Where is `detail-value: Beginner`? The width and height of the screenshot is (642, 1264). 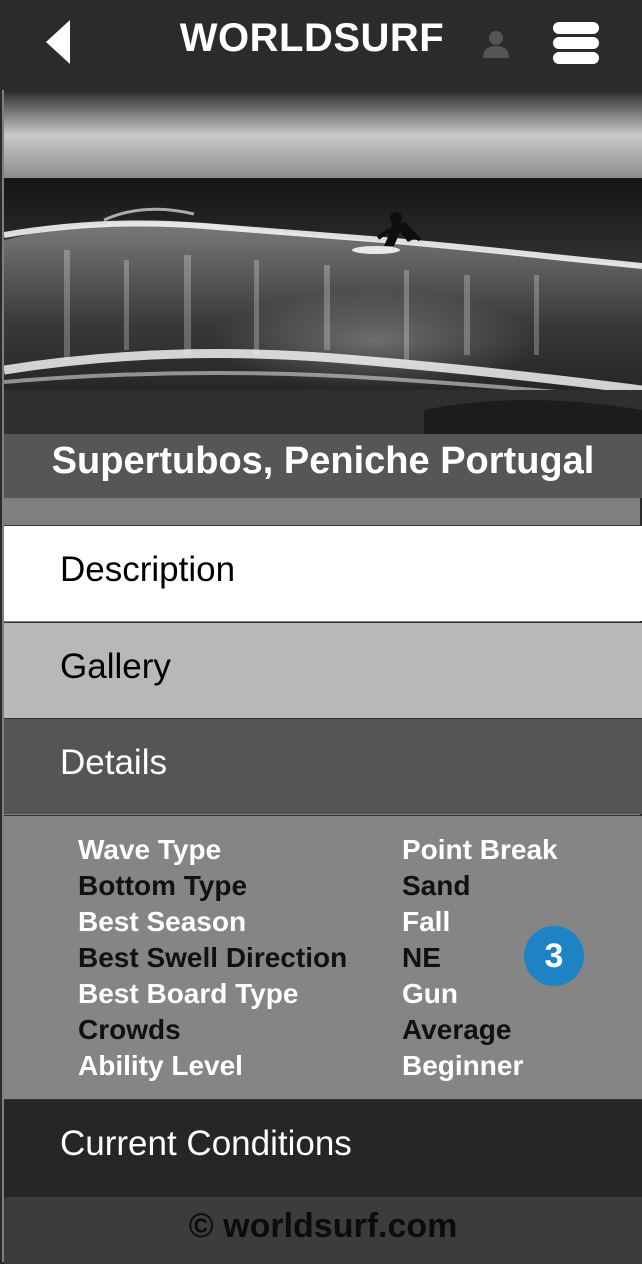 detail-value: Beginner is located at coordinates (463, 1065).